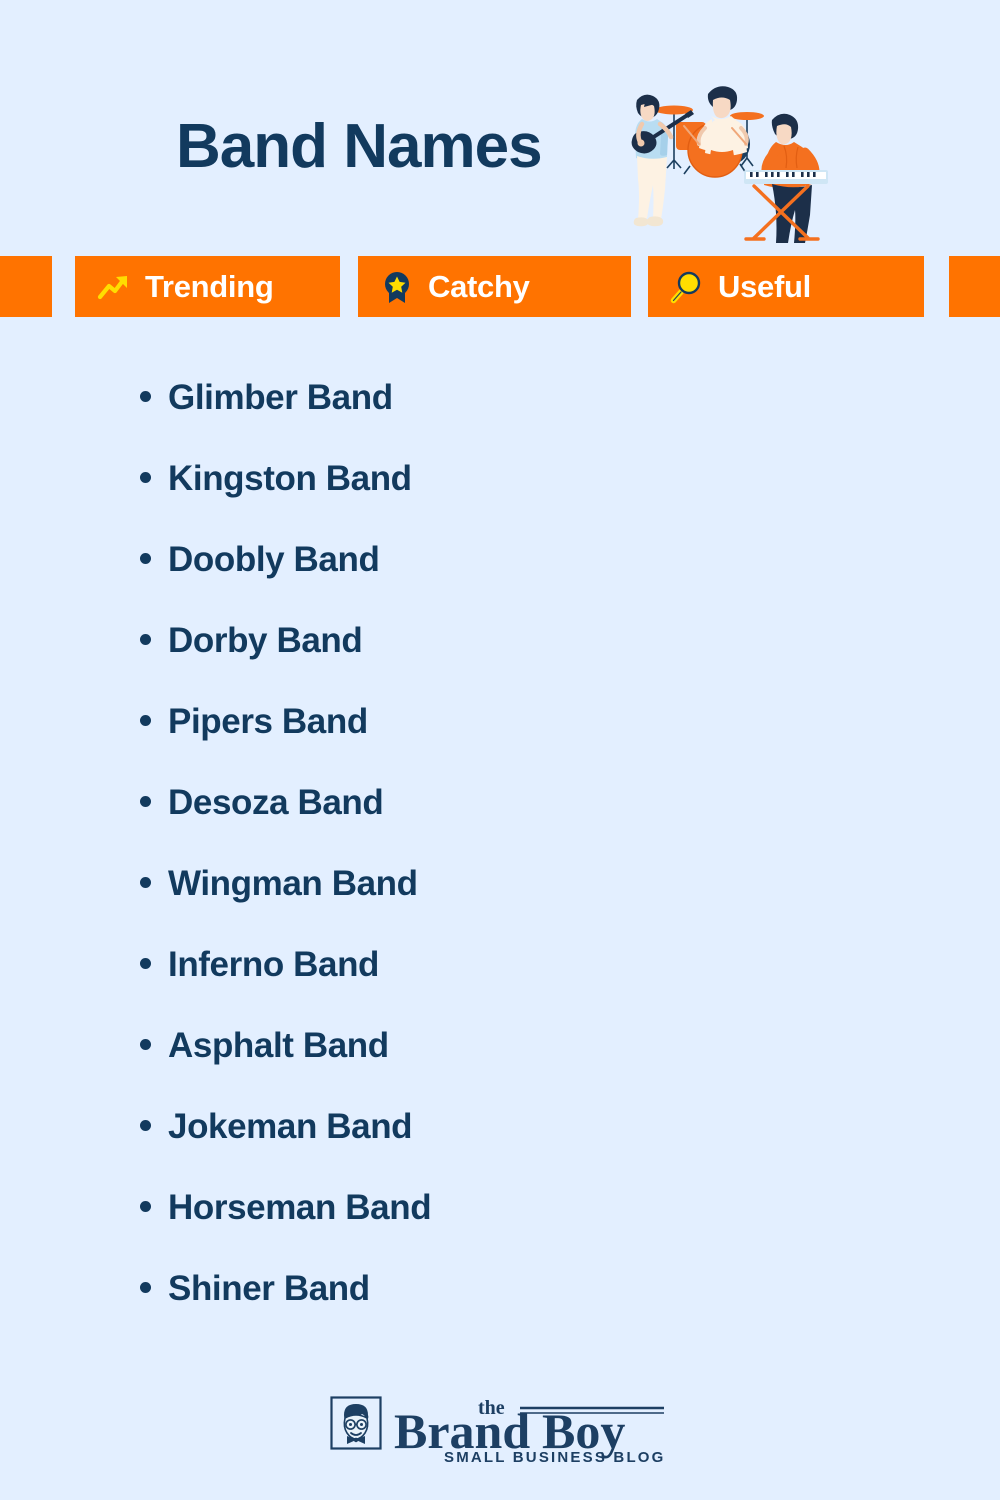  I want to click on list-item-label: Kingston Band, so click(290, 478).